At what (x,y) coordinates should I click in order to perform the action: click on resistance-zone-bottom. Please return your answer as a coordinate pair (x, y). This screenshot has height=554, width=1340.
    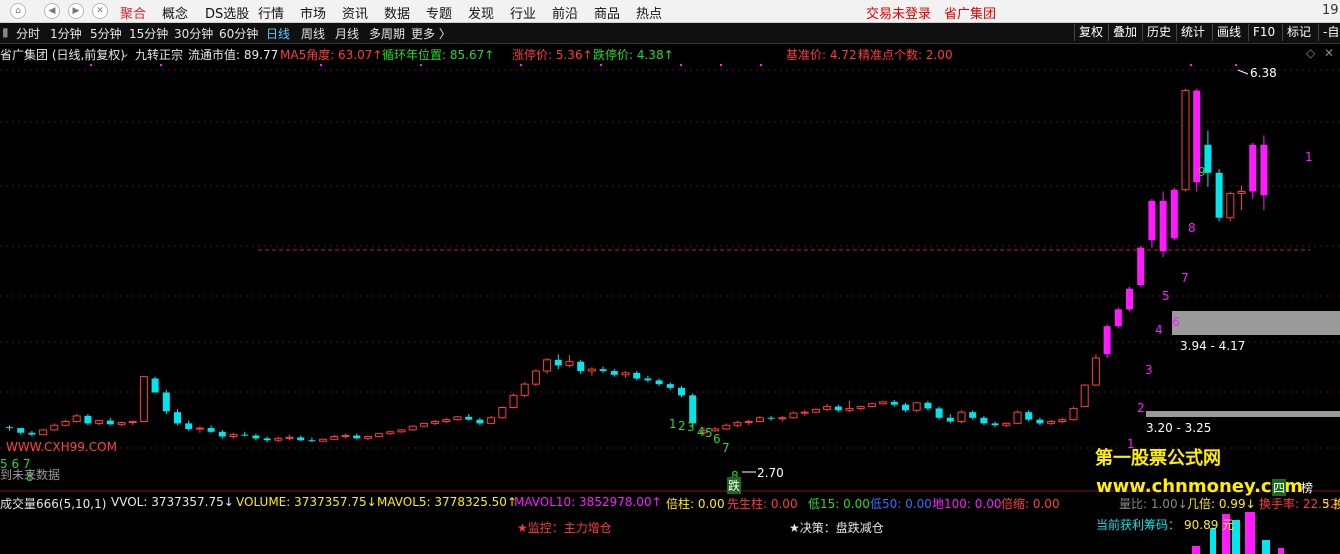
    Looking at the image, I should click on (1243, 414).